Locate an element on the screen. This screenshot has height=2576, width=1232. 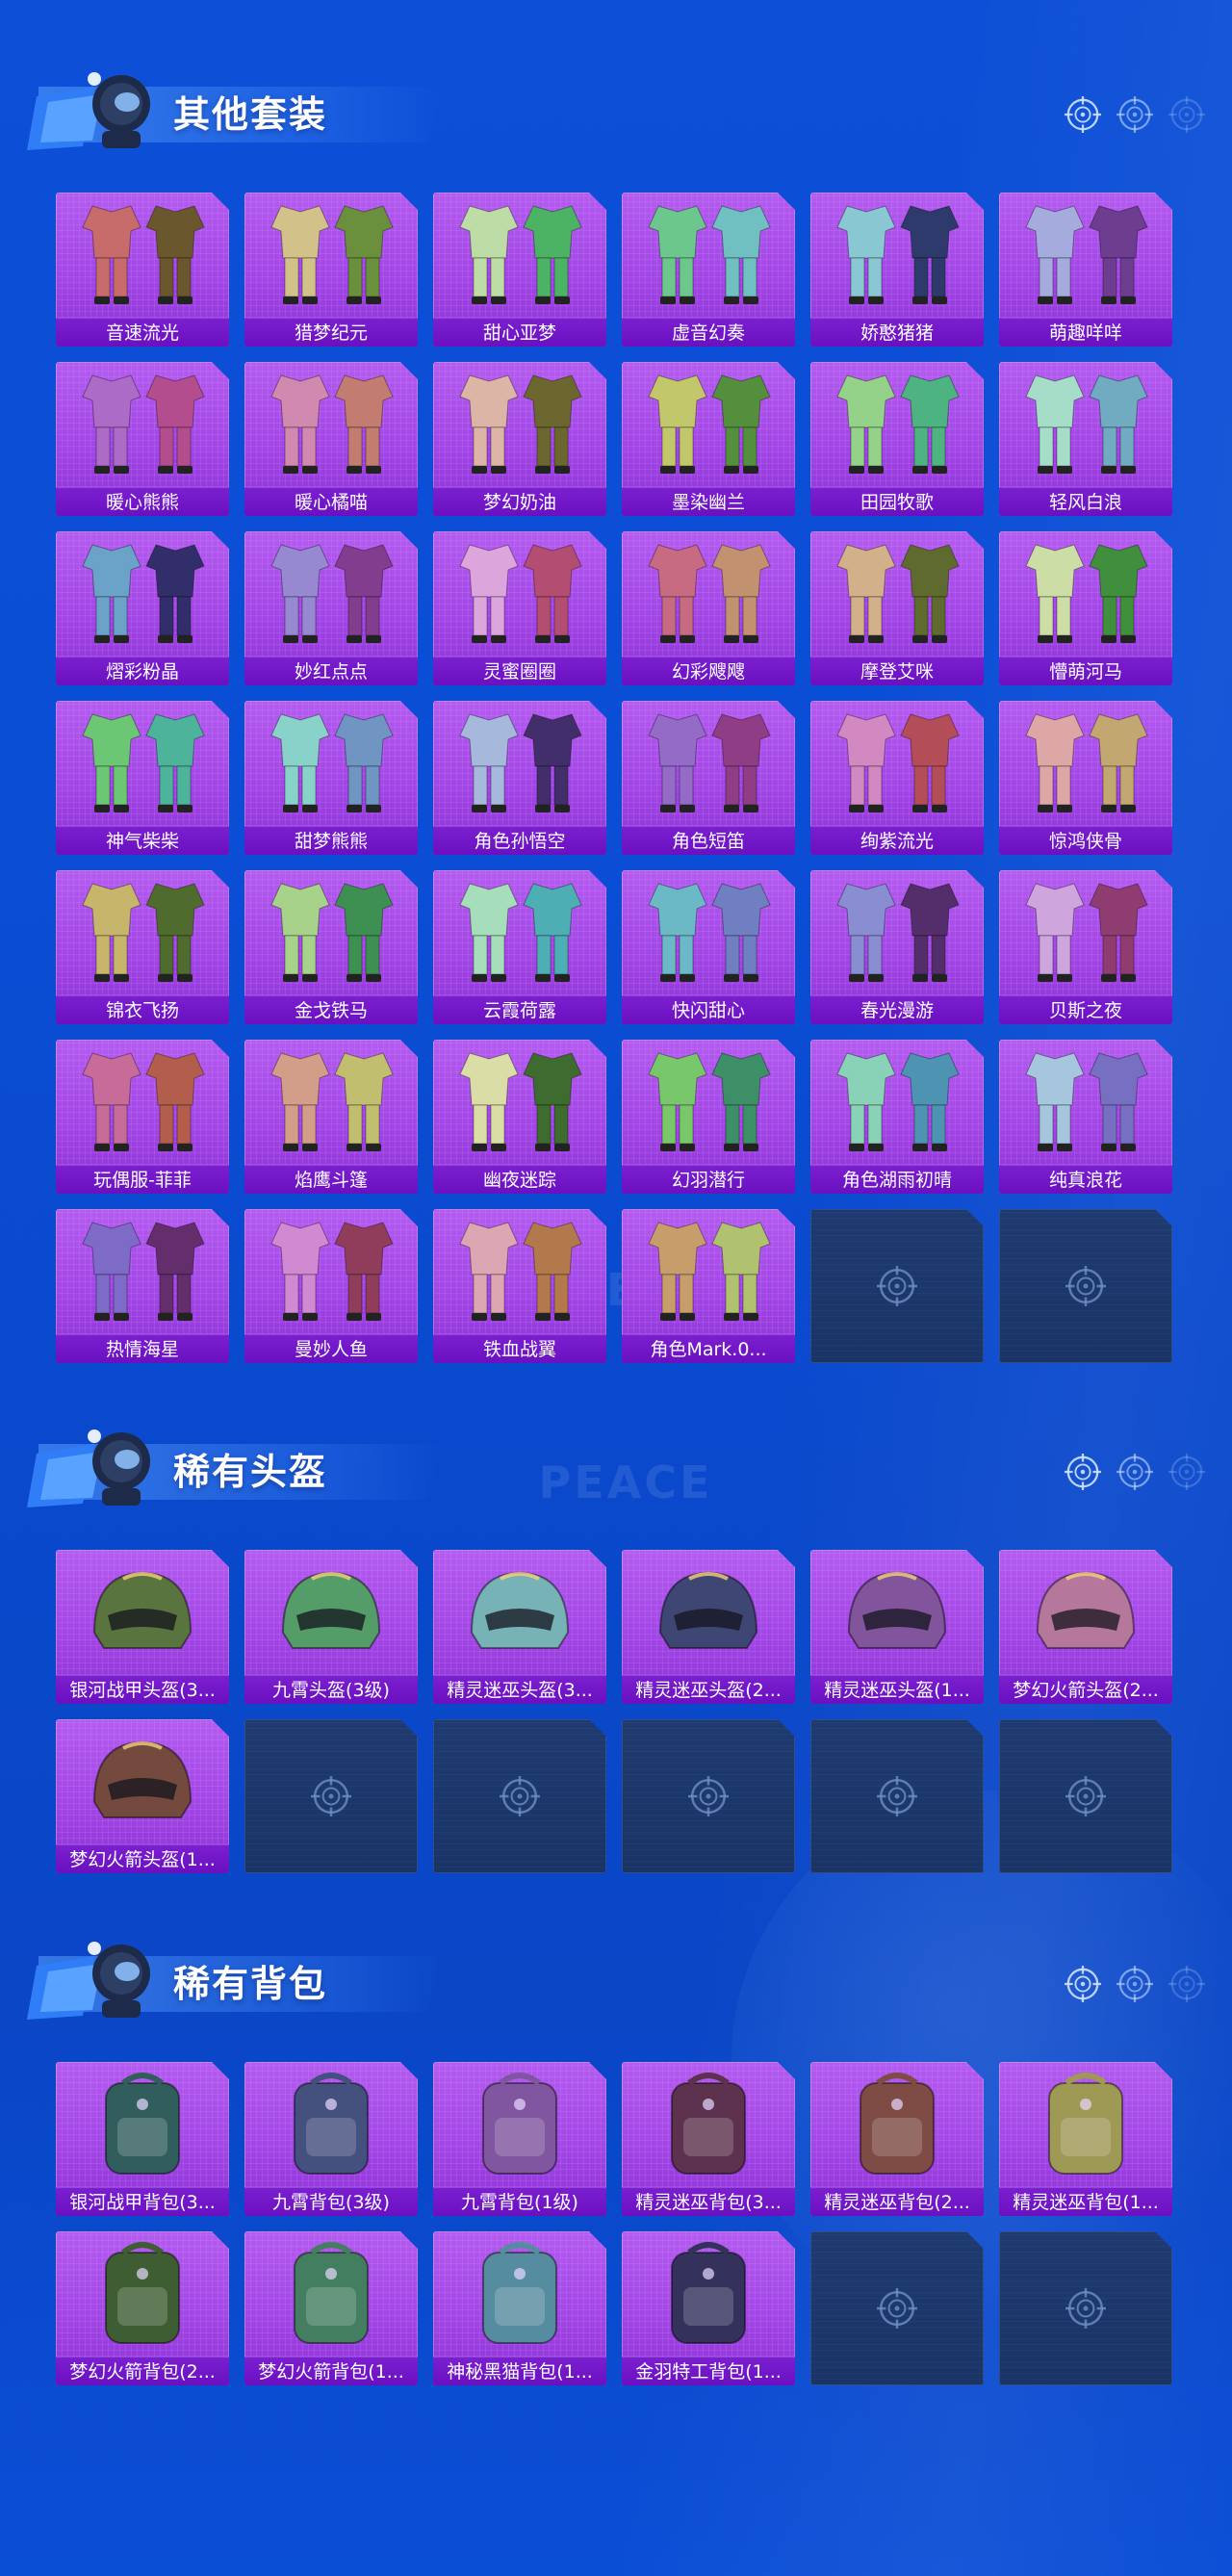
item-label: 铁血战翼 is located at coordinates (519, 1349).